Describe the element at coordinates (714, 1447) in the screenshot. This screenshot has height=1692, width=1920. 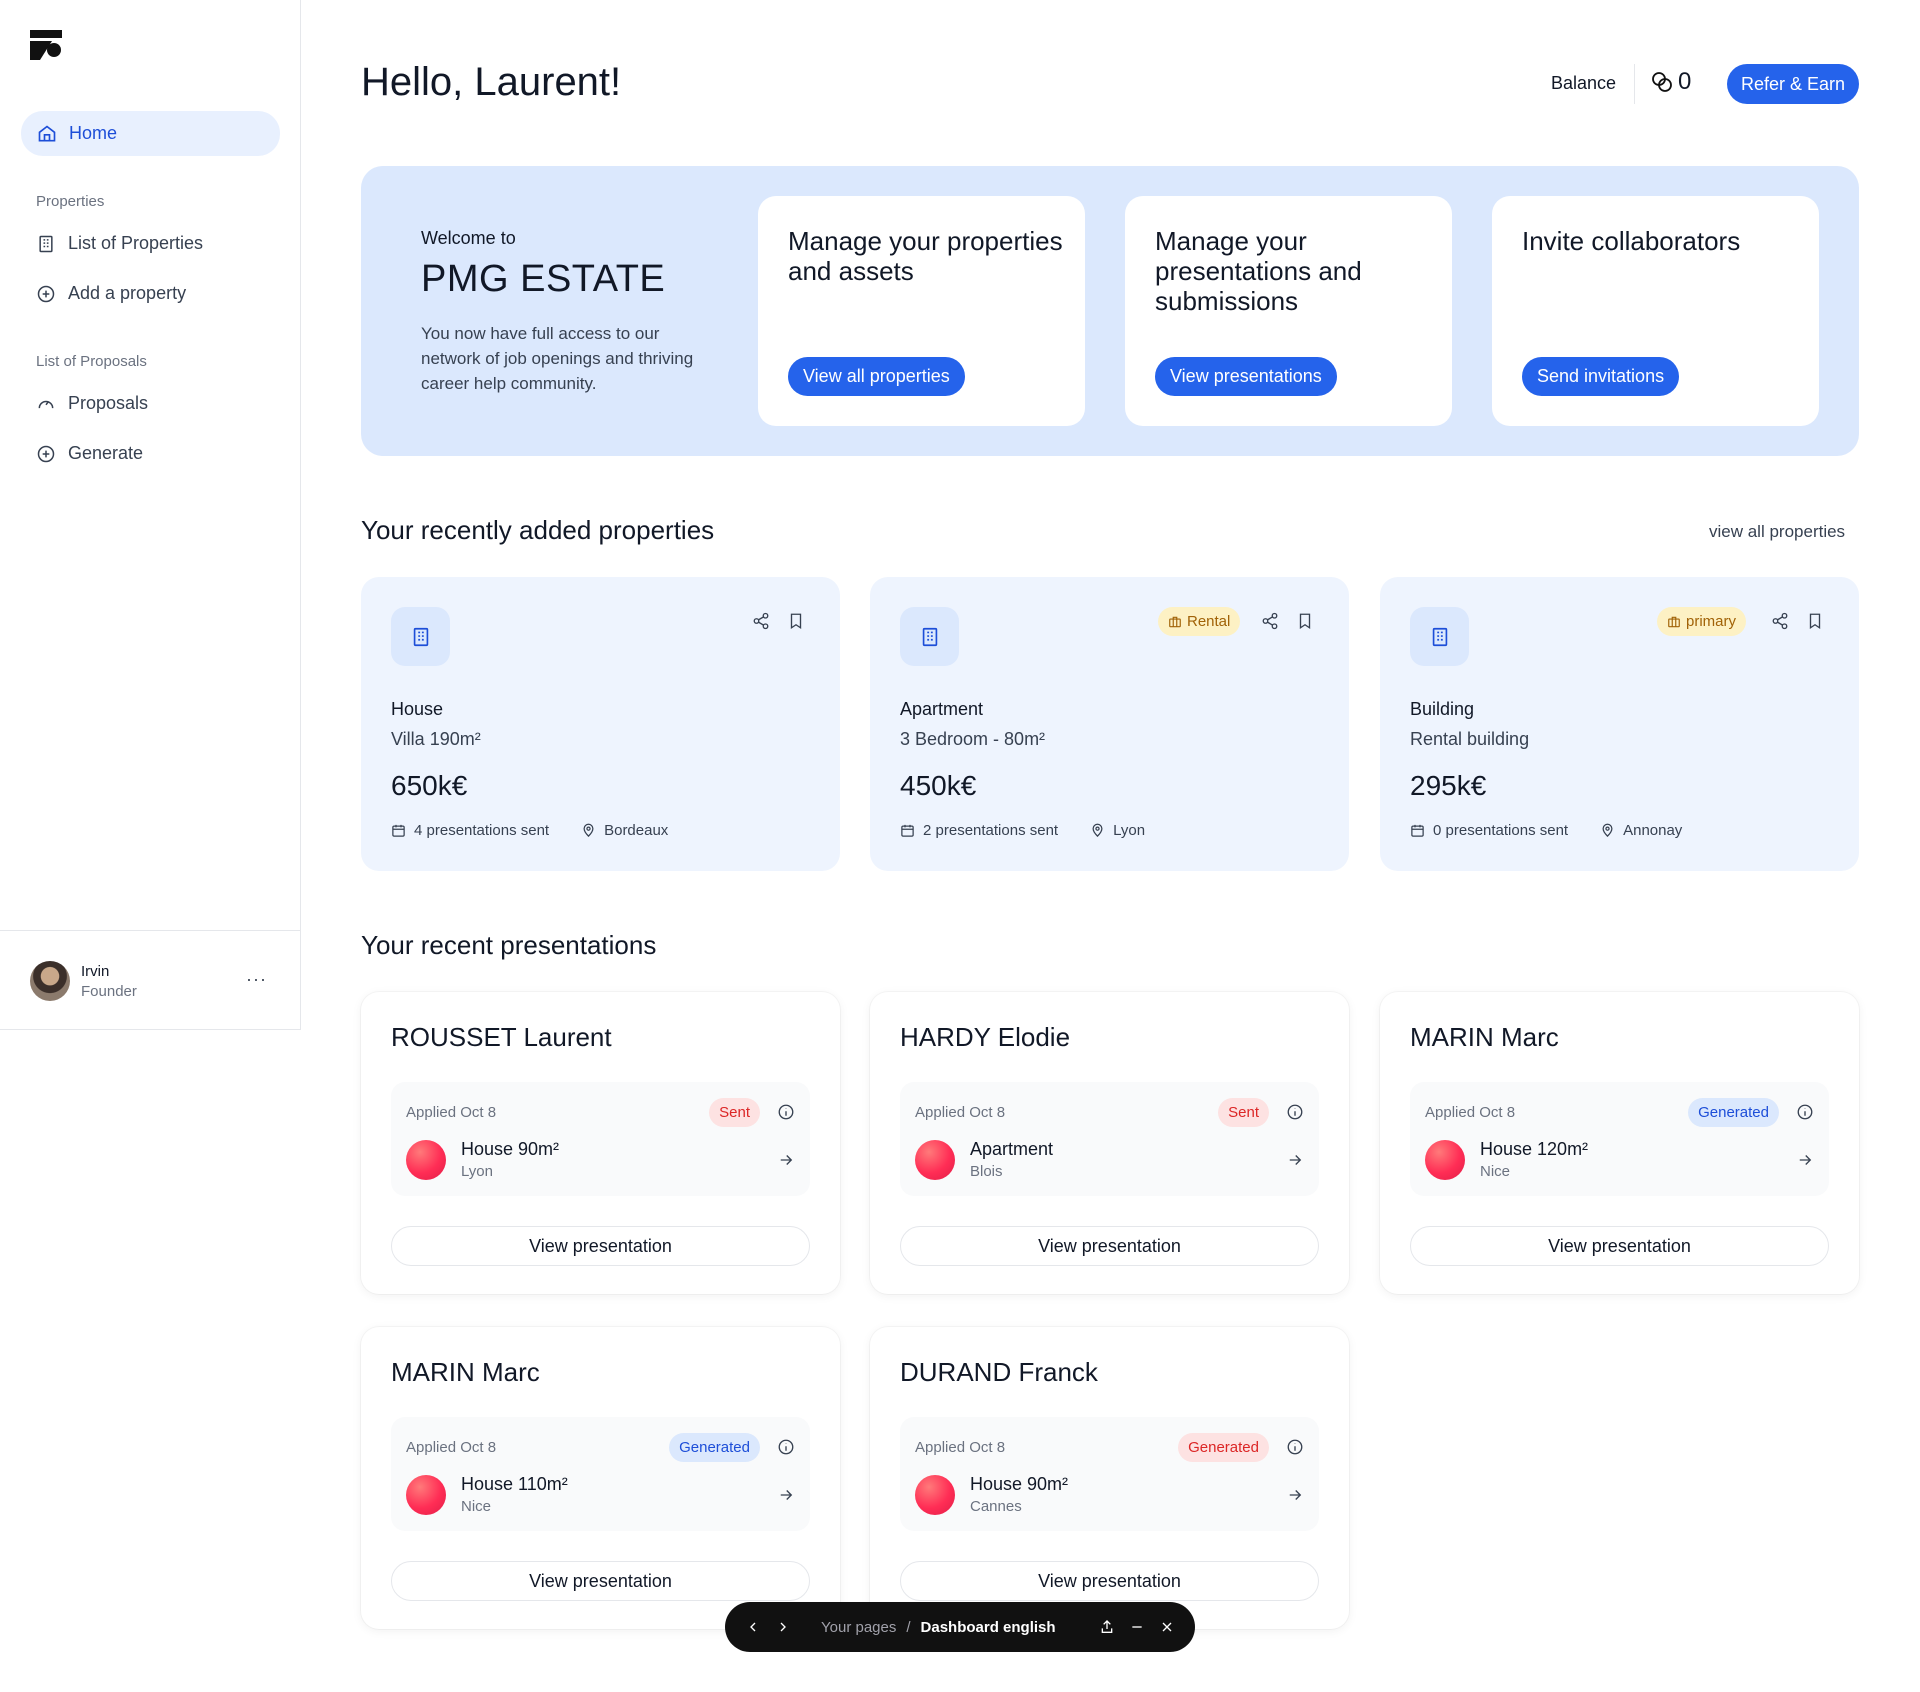
I see `status-badge: Generated` at that location.